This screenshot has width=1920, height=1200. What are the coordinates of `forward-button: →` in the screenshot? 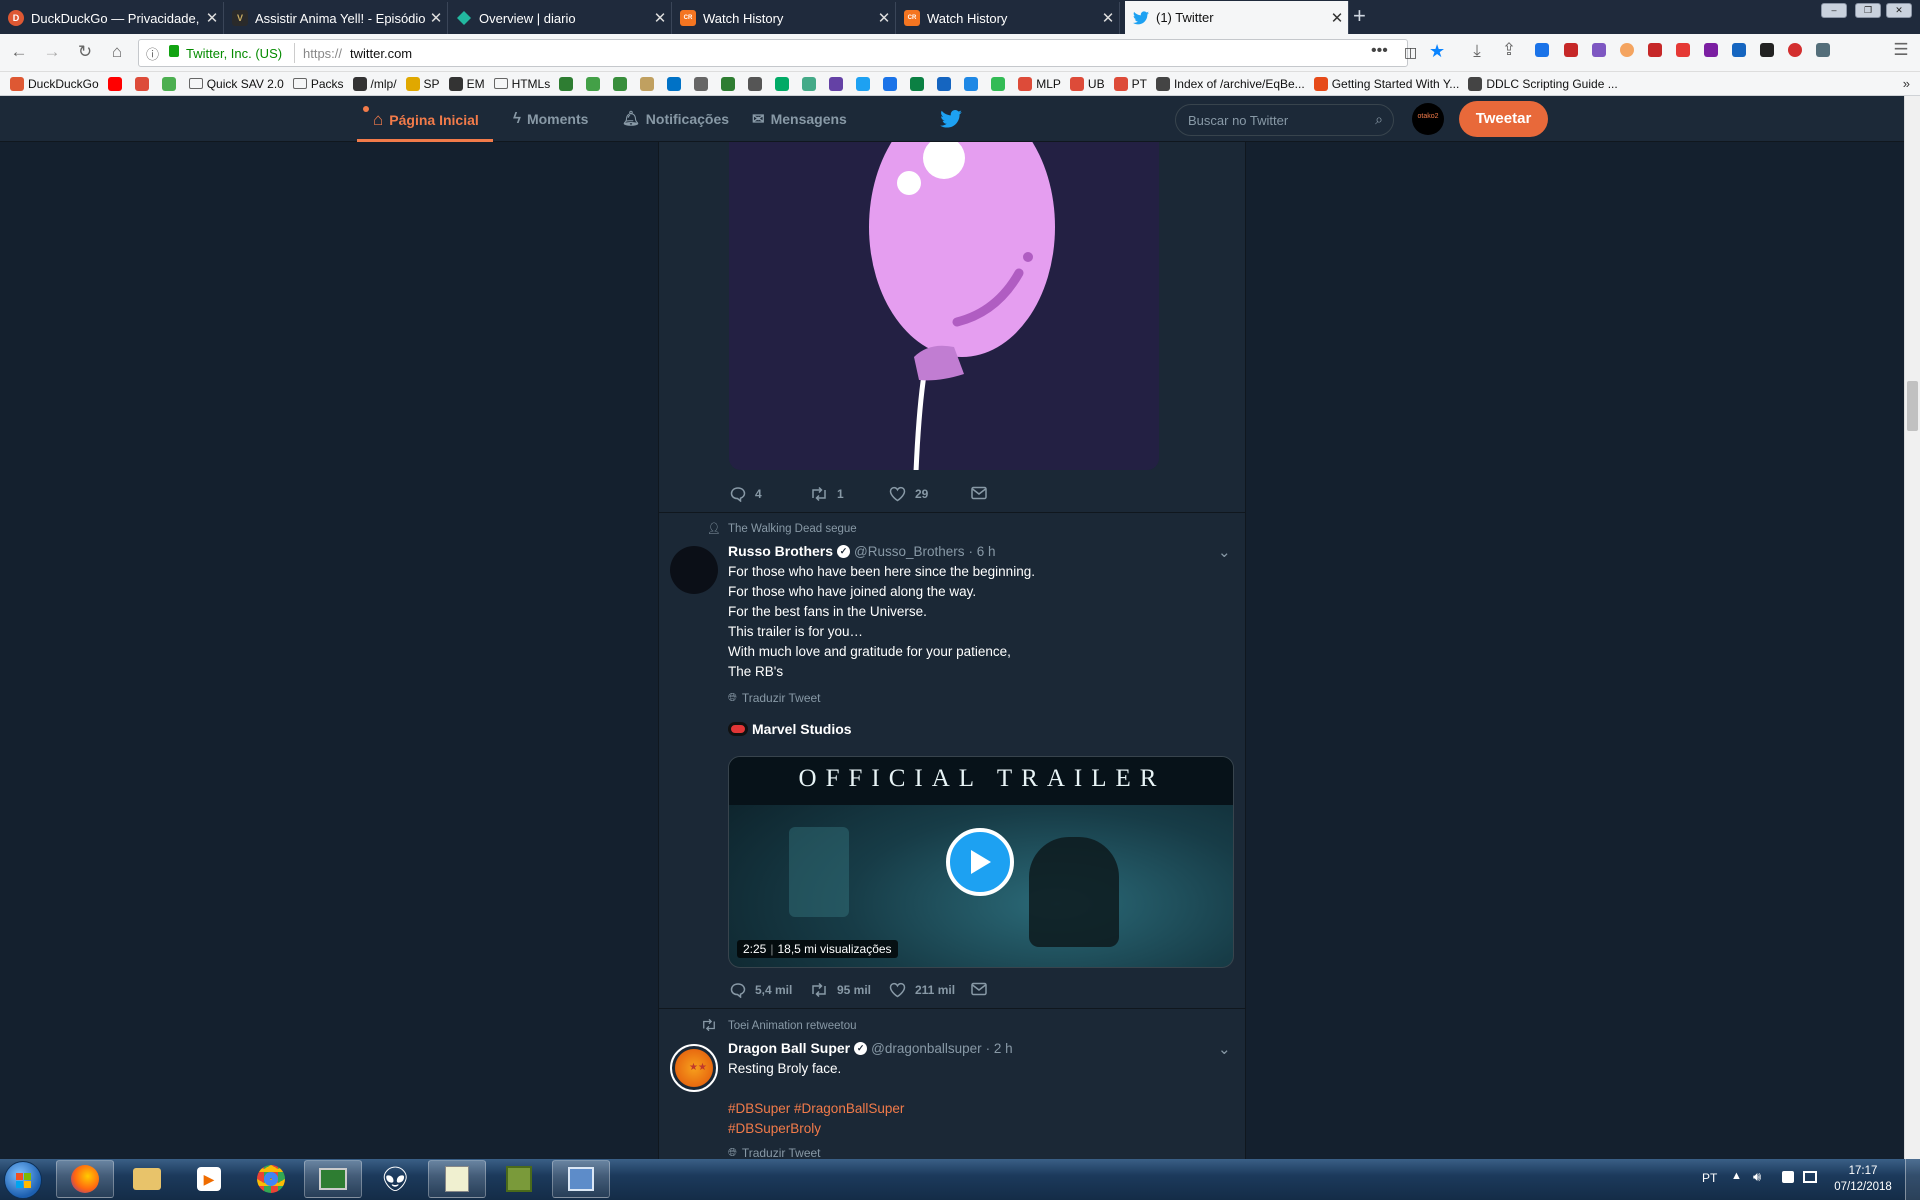 It's located at (52, 52).